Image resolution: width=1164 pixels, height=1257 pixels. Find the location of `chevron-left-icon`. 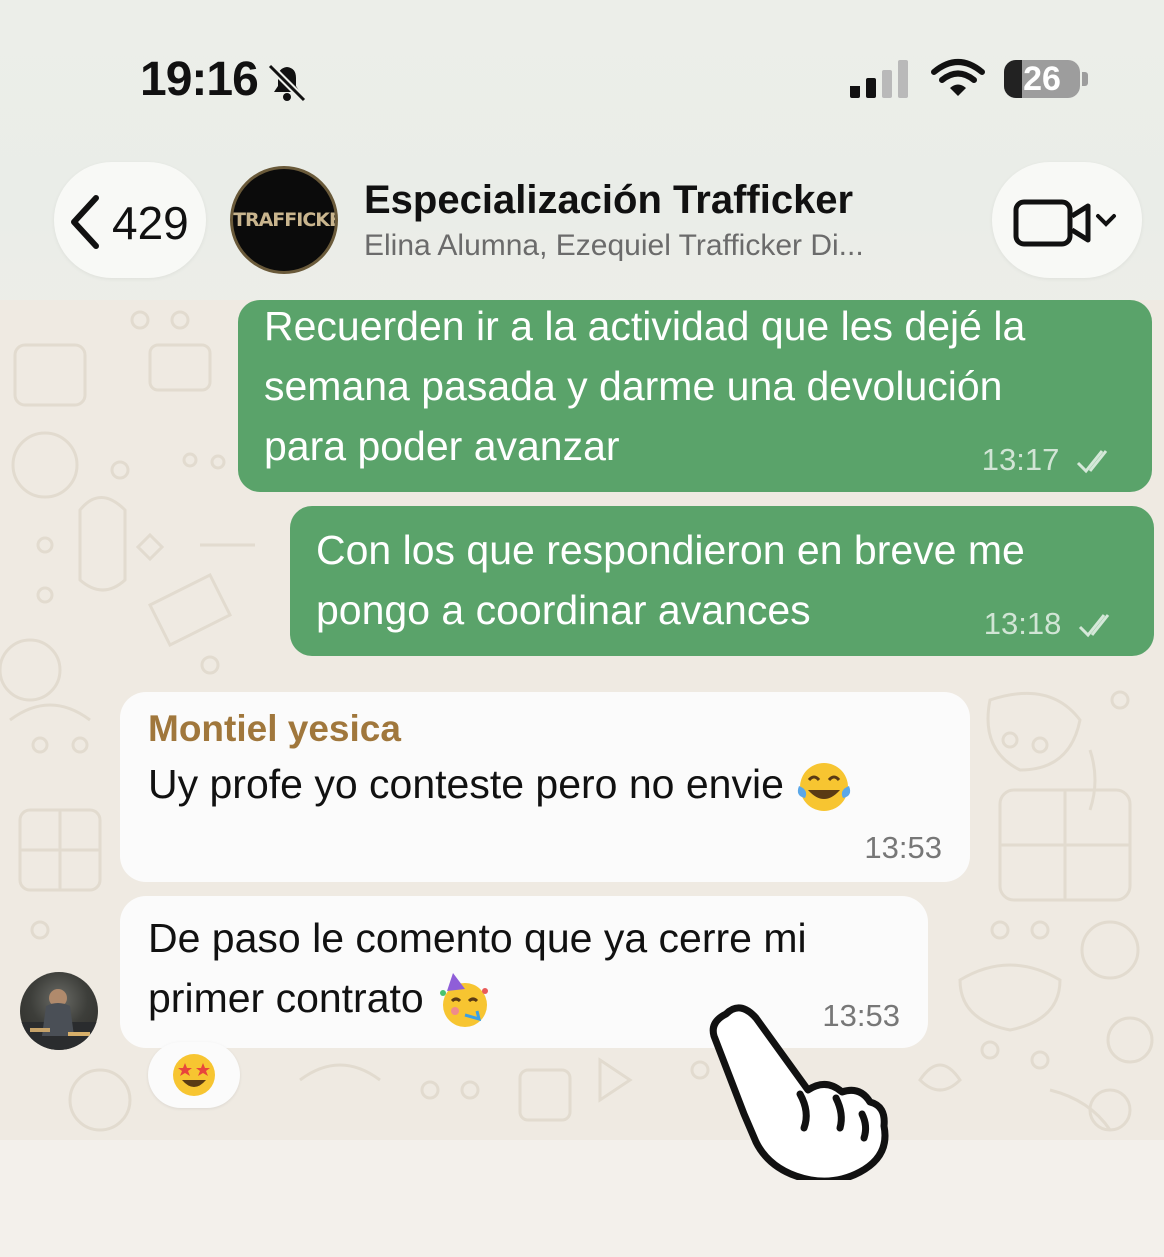

chevron-left-icon is located at coordinates (85, 222).